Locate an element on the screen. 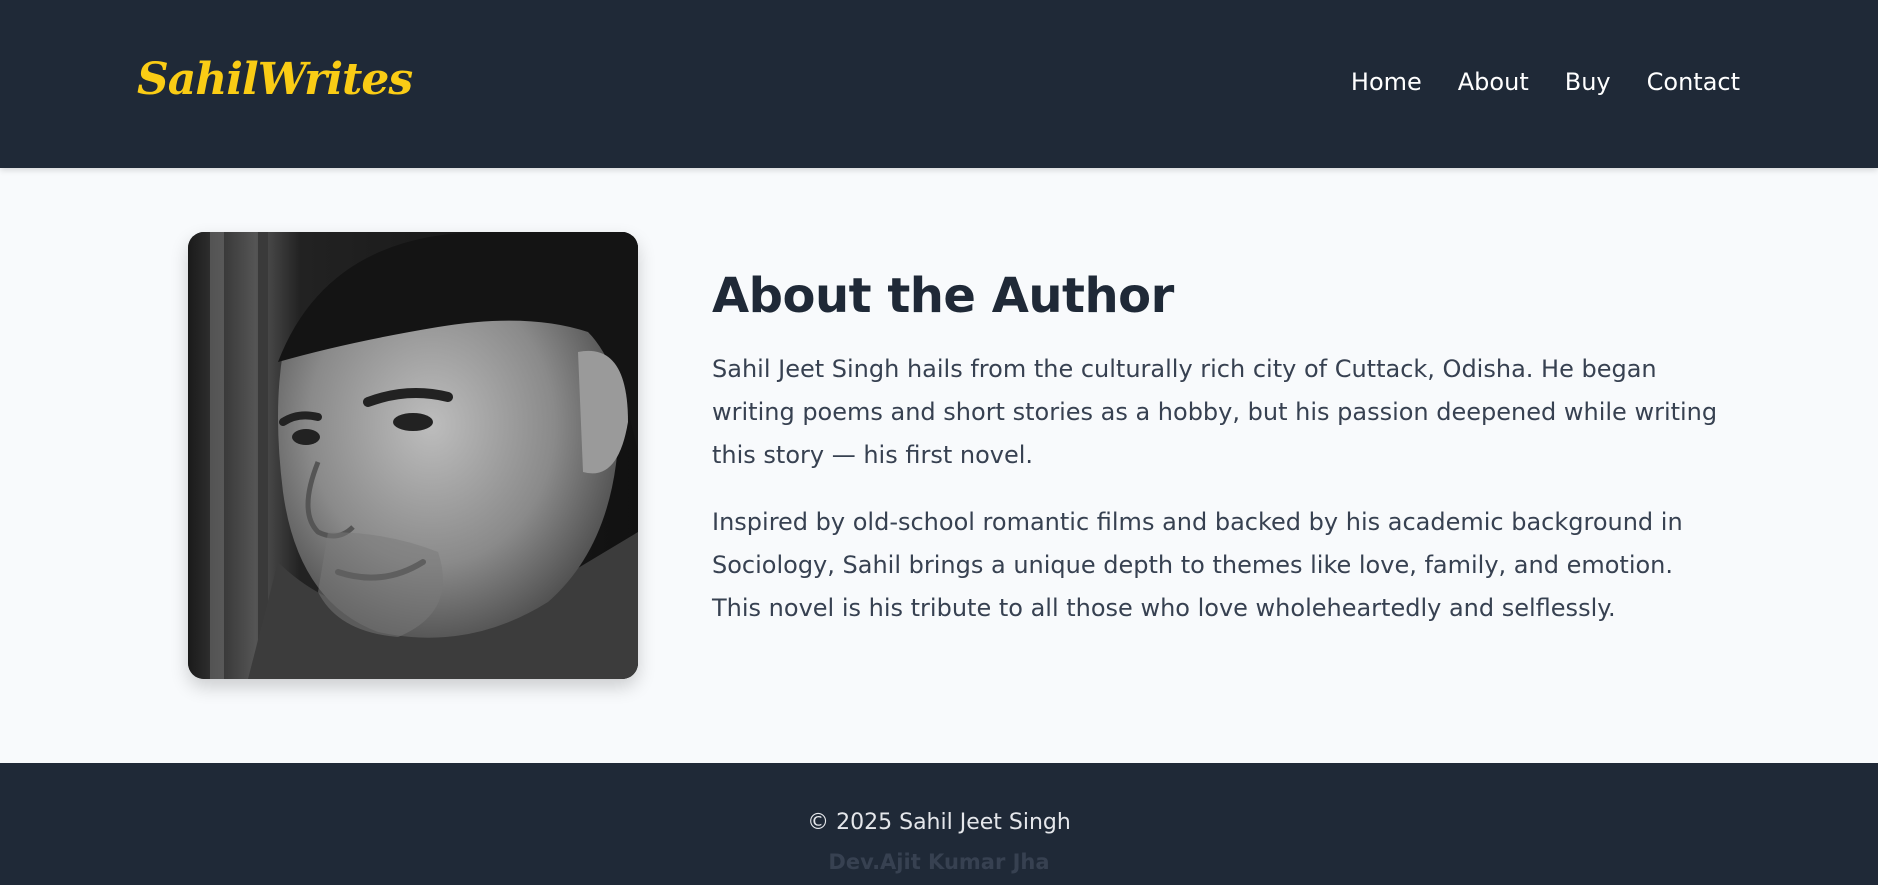 Image resolution: width=1878 pixels, height=885 pixels. nav-link-about: About is located at coordinates (1493, 82).